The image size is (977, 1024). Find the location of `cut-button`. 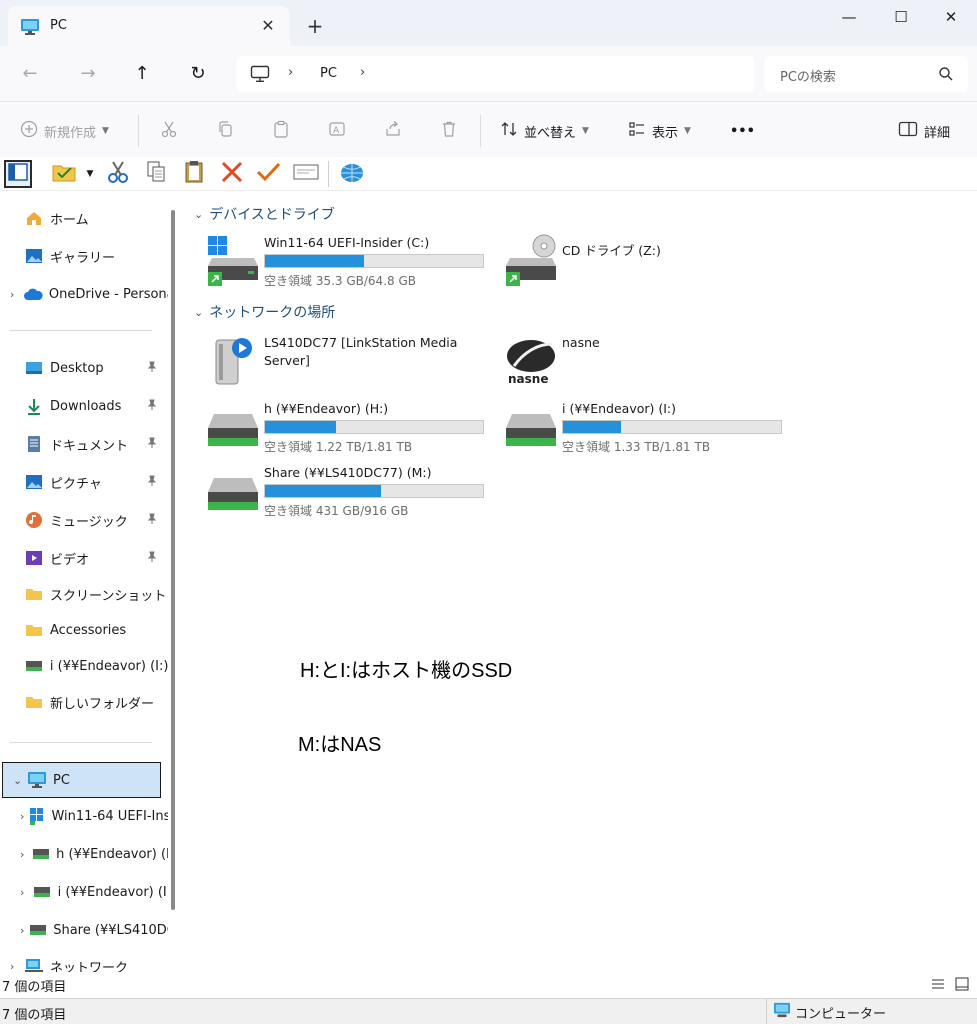

cut-button is located at coordinates (169, 131).